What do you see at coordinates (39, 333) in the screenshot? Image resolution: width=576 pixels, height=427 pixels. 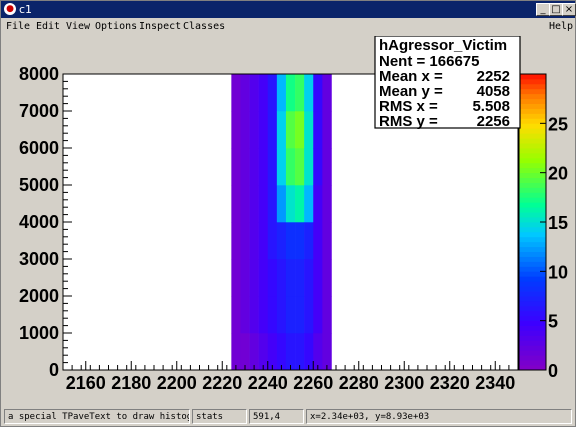 I see `y-tick-label: 1000` at bounding box center [39, 333].